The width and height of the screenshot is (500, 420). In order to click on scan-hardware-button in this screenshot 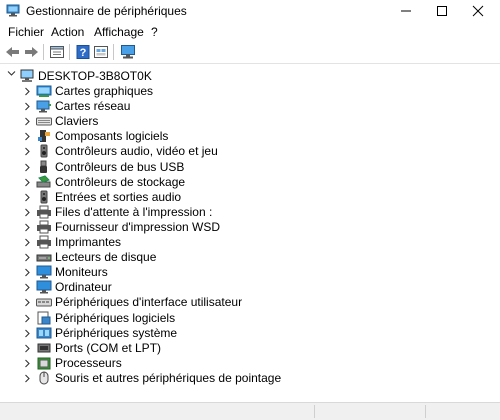, I will do `click(128, 52)`.